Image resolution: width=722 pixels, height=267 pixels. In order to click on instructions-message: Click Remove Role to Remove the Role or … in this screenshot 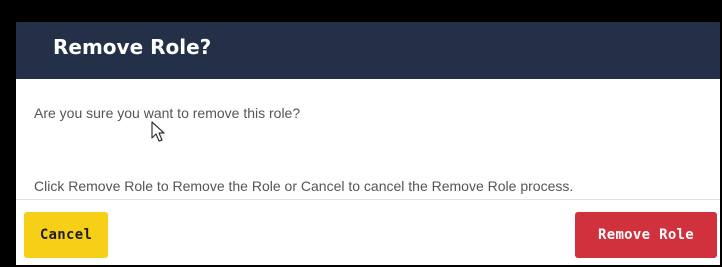, I will do `click(304, 186)`.